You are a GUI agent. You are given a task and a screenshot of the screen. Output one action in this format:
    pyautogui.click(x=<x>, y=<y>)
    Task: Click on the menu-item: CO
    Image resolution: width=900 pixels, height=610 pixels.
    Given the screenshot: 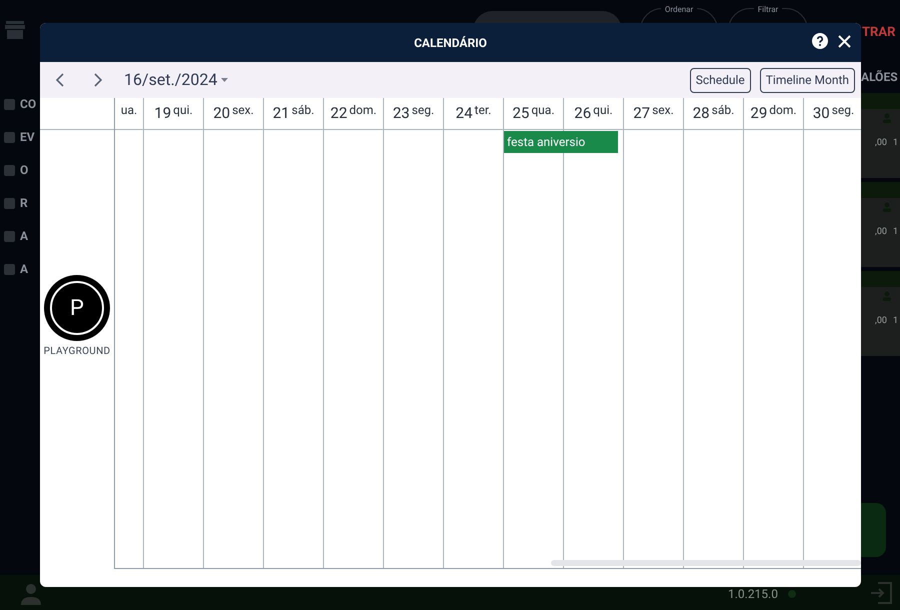 What is the action you would take?
    pyautogui.click(x=28, y=104)
    